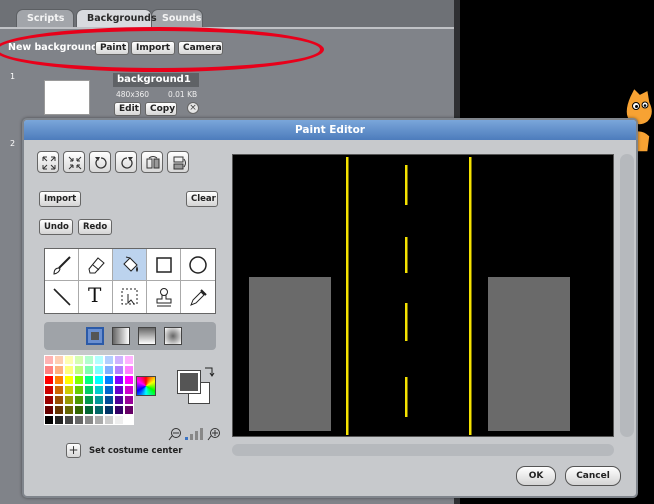 The width and height of the screenshot is (654, 504). What do you see at coordinates (130, 265) in the screenshot?
I see `fill-tool` at bounding box center [130, 265].